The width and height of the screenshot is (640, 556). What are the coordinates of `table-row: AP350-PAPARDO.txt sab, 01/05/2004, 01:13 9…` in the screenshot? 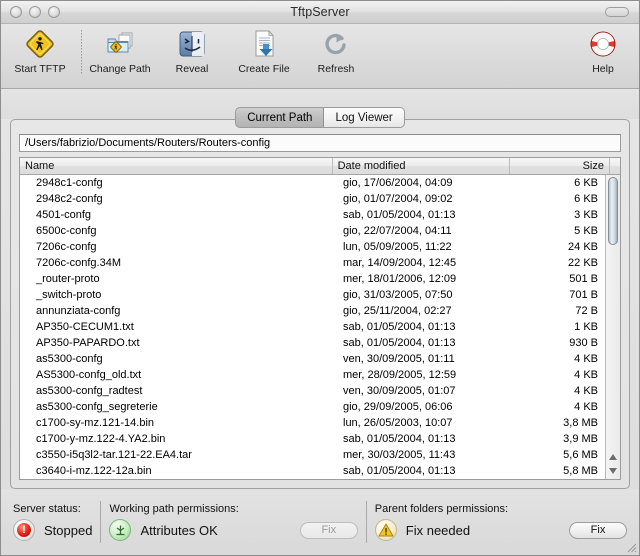 It's located at (312, 343).